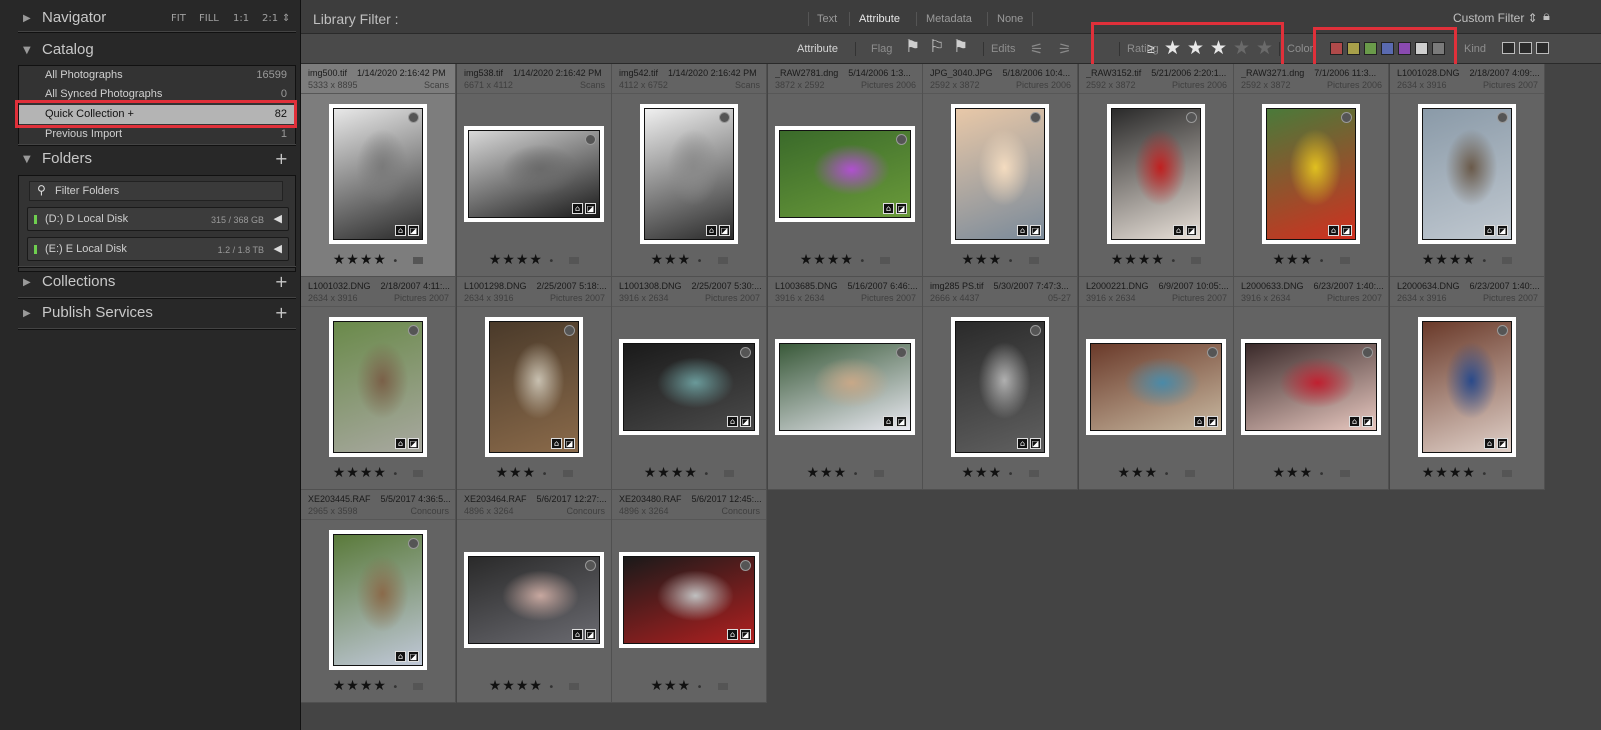  I want to click on zoom-1to1: 1:1, so click(241, 18).